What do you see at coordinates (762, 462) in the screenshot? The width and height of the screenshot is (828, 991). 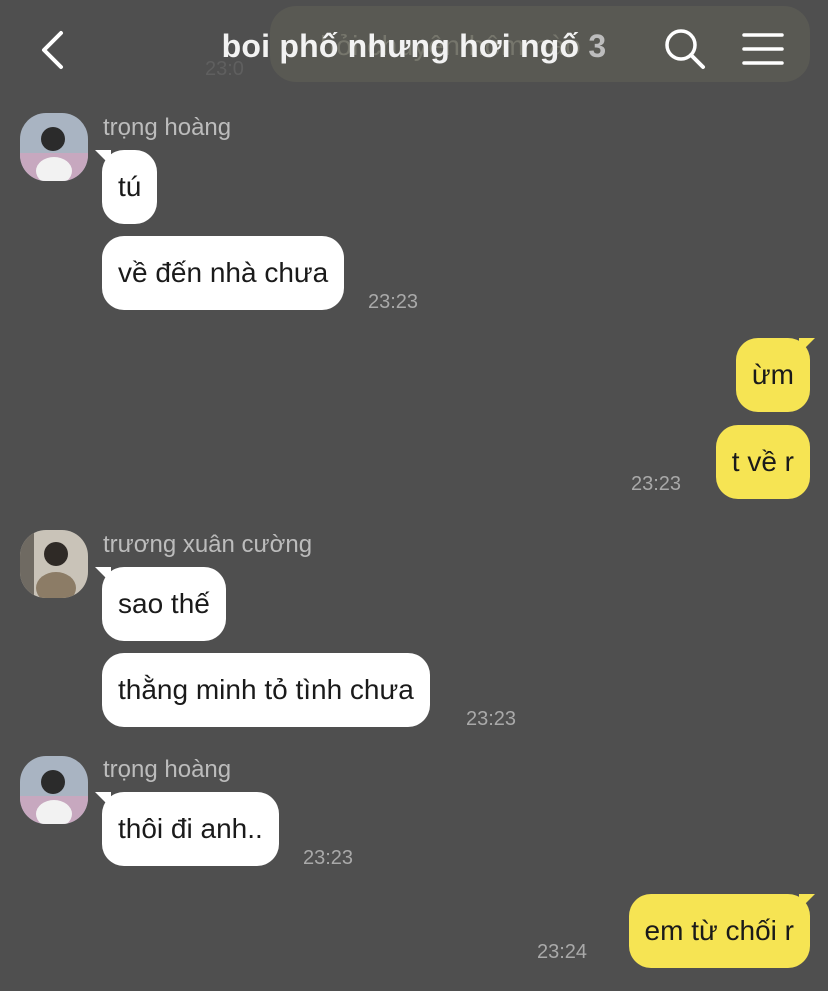 I see `outgoing-message-bubble: t về r` at bounding box center [762, 462].